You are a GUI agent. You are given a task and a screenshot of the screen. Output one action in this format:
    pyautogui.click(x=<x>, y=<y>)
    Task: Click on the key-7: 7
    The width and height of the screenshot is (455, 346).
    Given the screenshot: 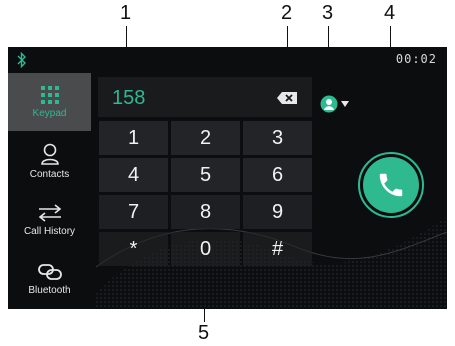 What is the action you would take?
    pyautogui.click(x=133, y=212)
    